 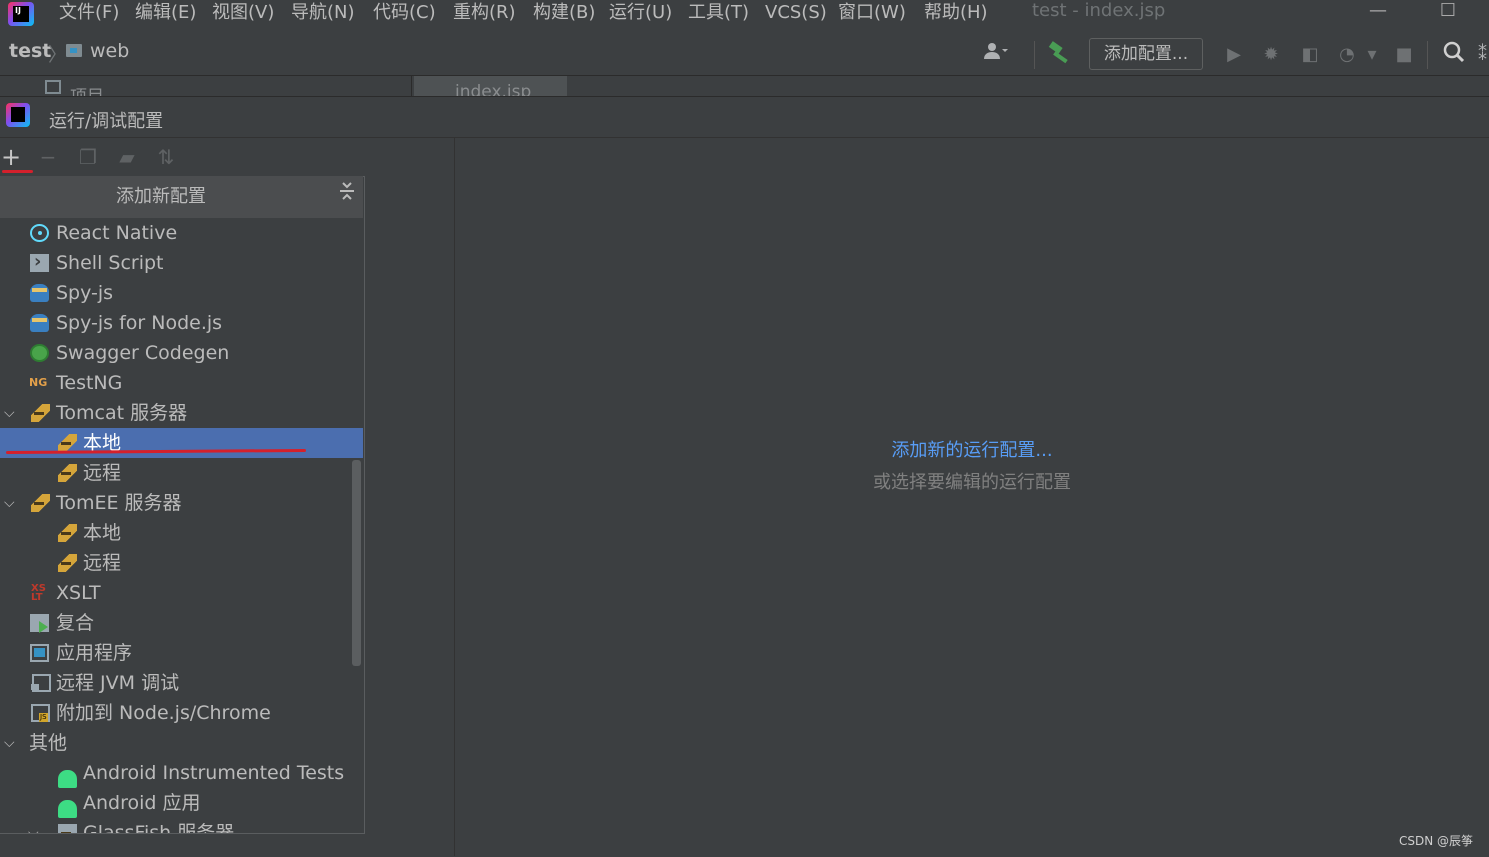 I want to click on tree-group-tomcat: ⌵ Tomcat 服务器, so click(x=175, y=413).